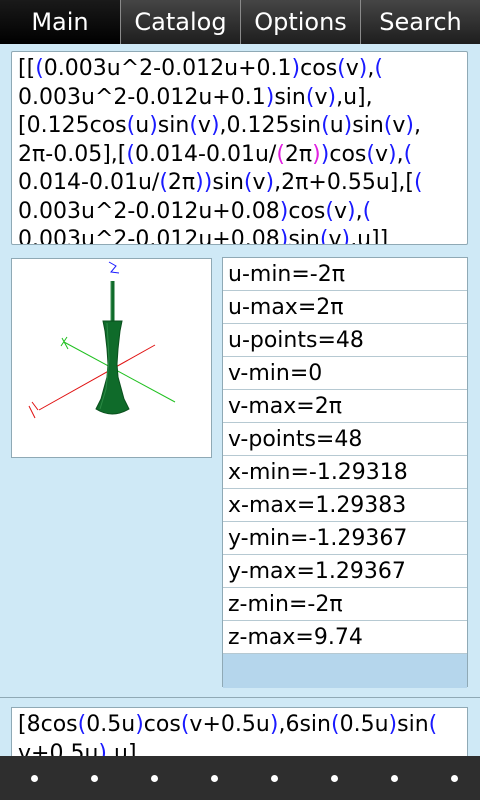 This screenshot has height=800, width=480. I want to click on x-axis-label-mark, so click(33, 410).